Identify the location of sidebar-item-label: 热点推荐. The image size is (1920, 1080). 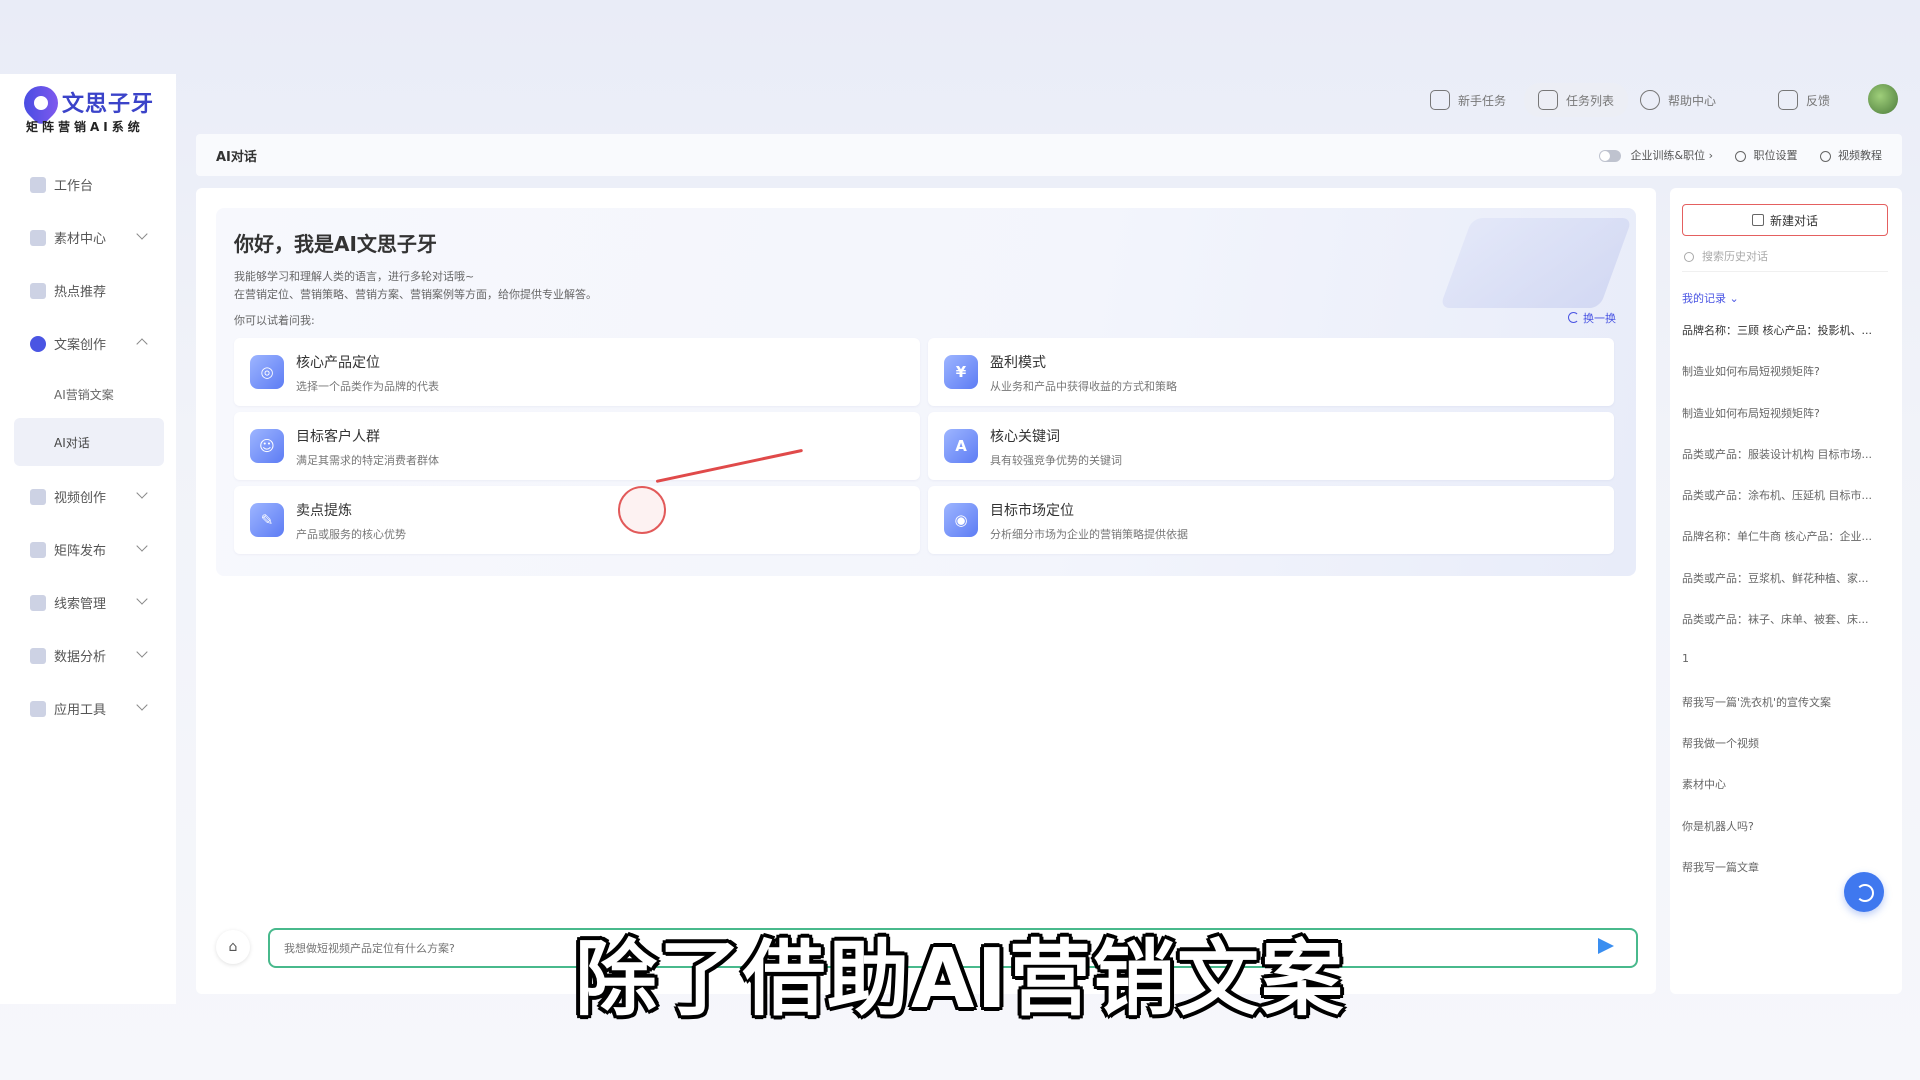
(80, 292).